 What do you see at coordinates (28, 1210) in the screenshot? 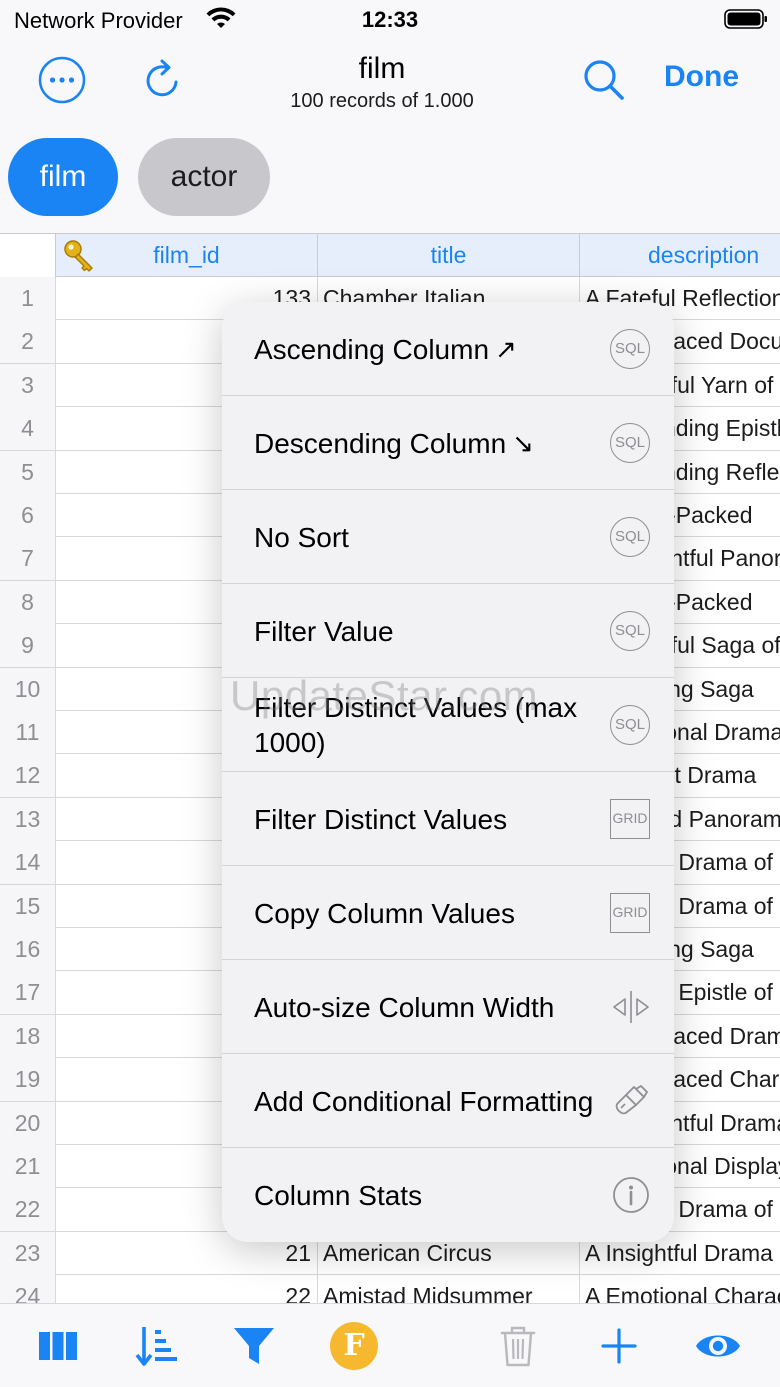
I see `row-number: 22` at bounding box center [28, 1210].